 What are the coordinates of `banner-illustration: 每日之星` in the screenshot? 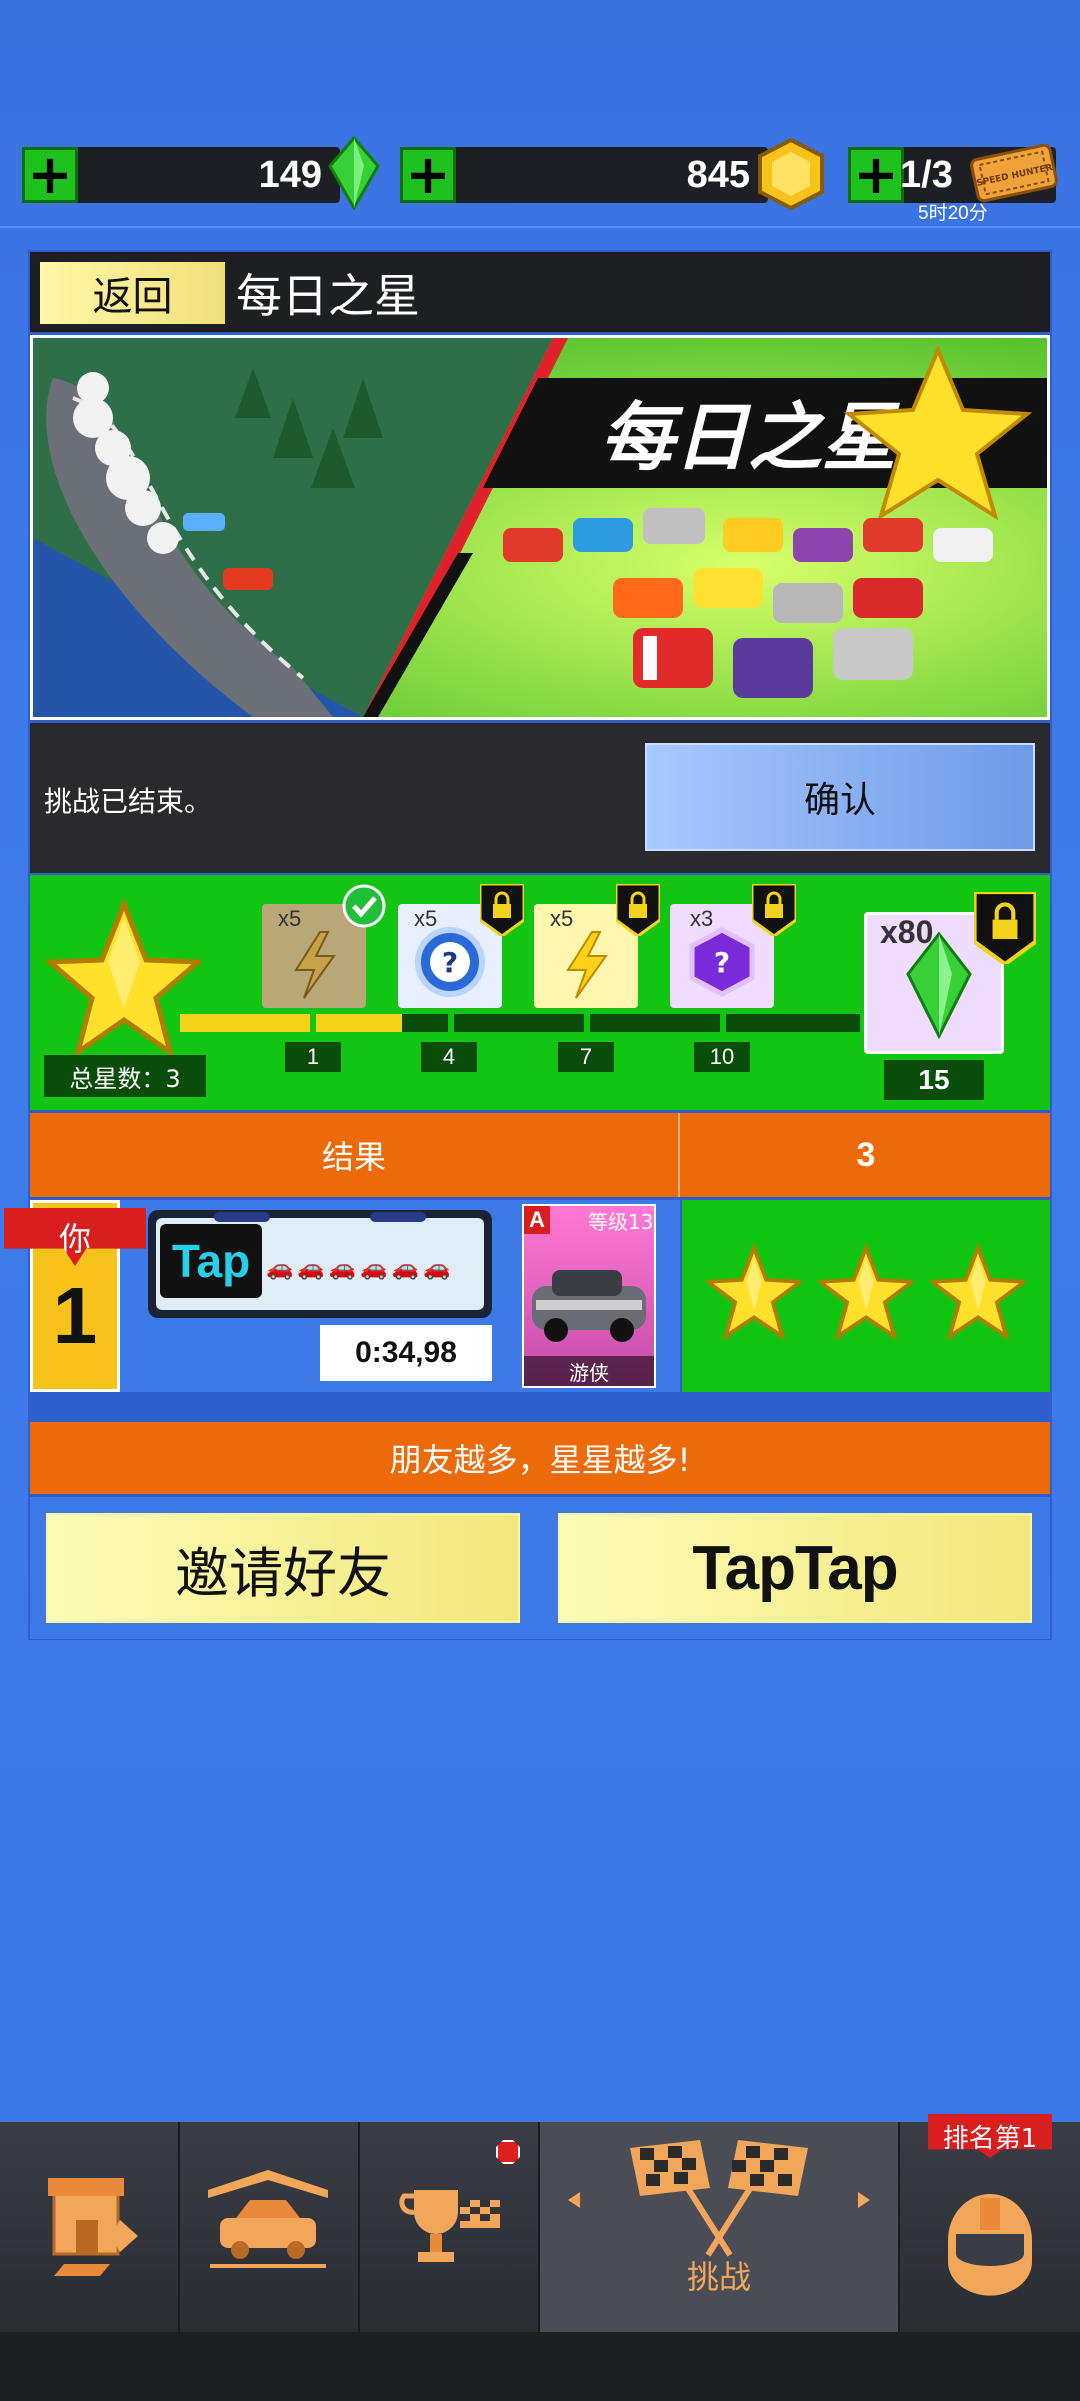 It's located at (540, 527).